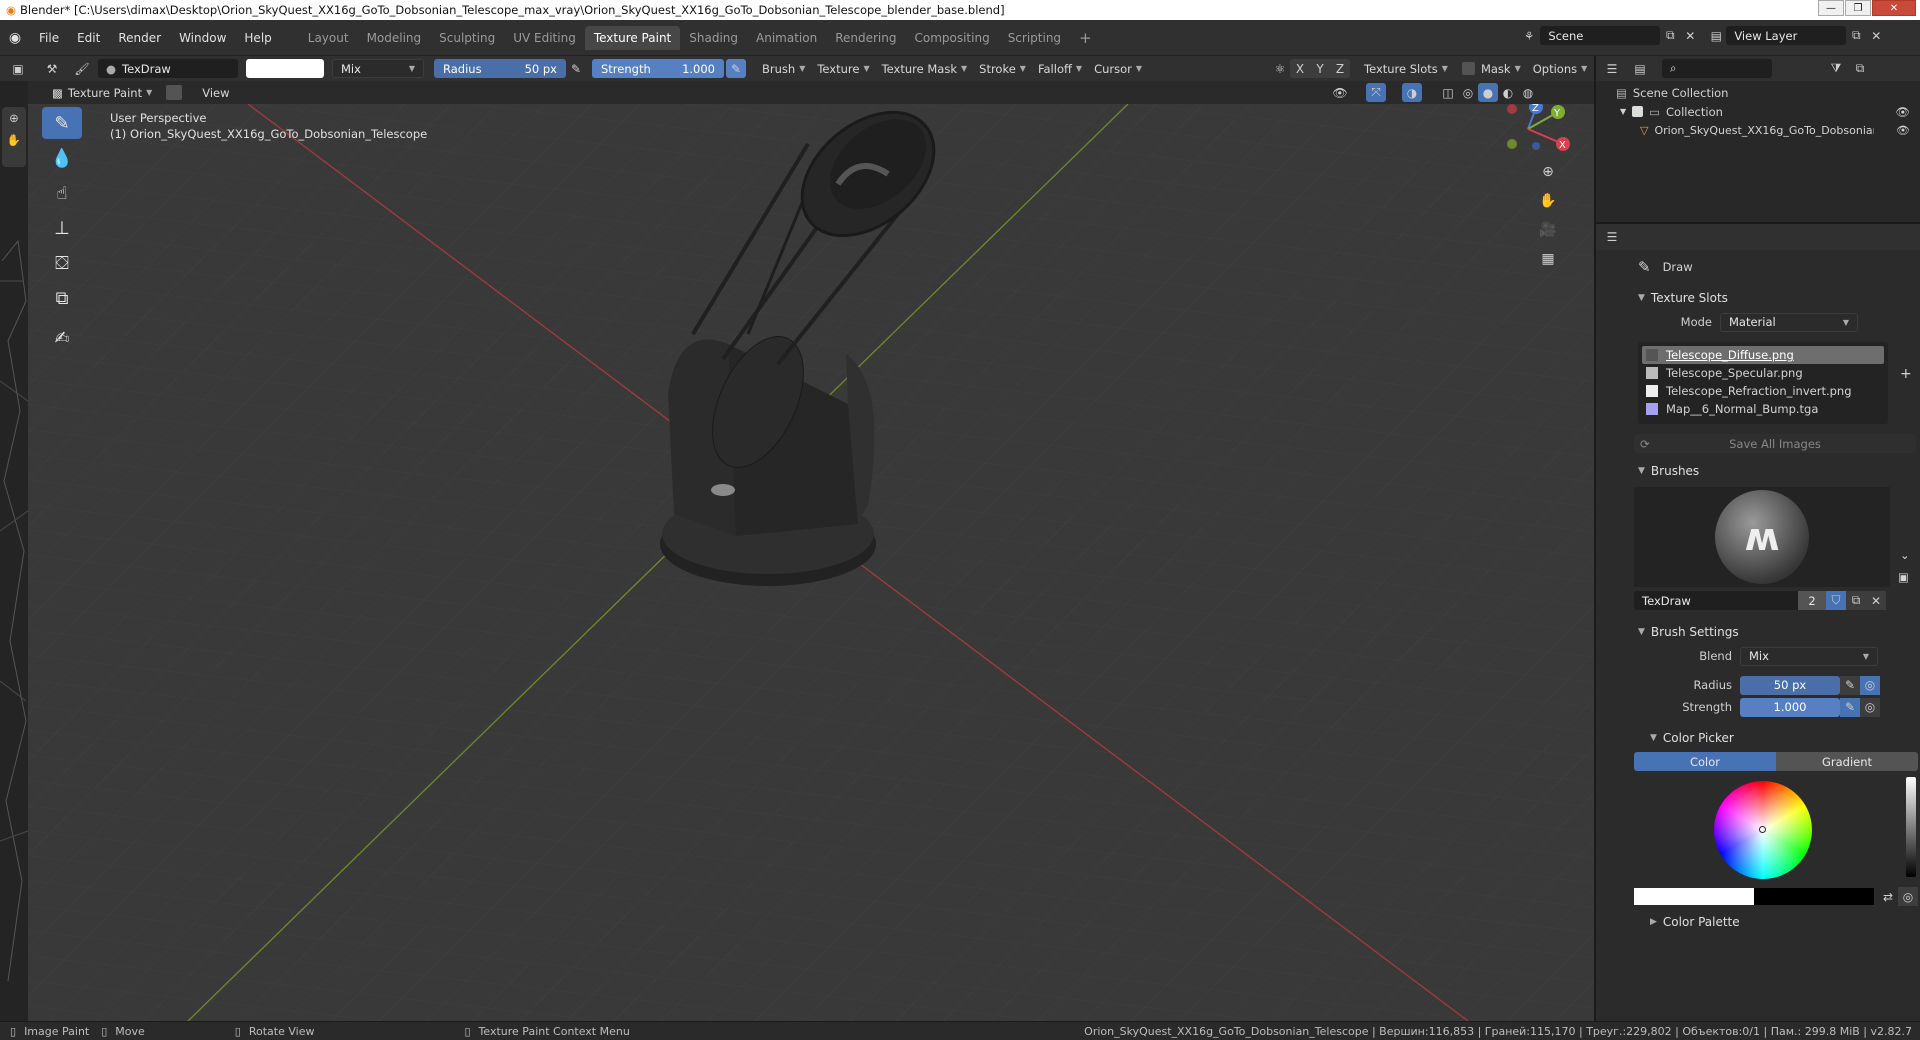 This screenshot has width=1920, height=1040. I want to click on outliner-row-scene-collection: ▤ Scene Collection, so click(1758, 92).